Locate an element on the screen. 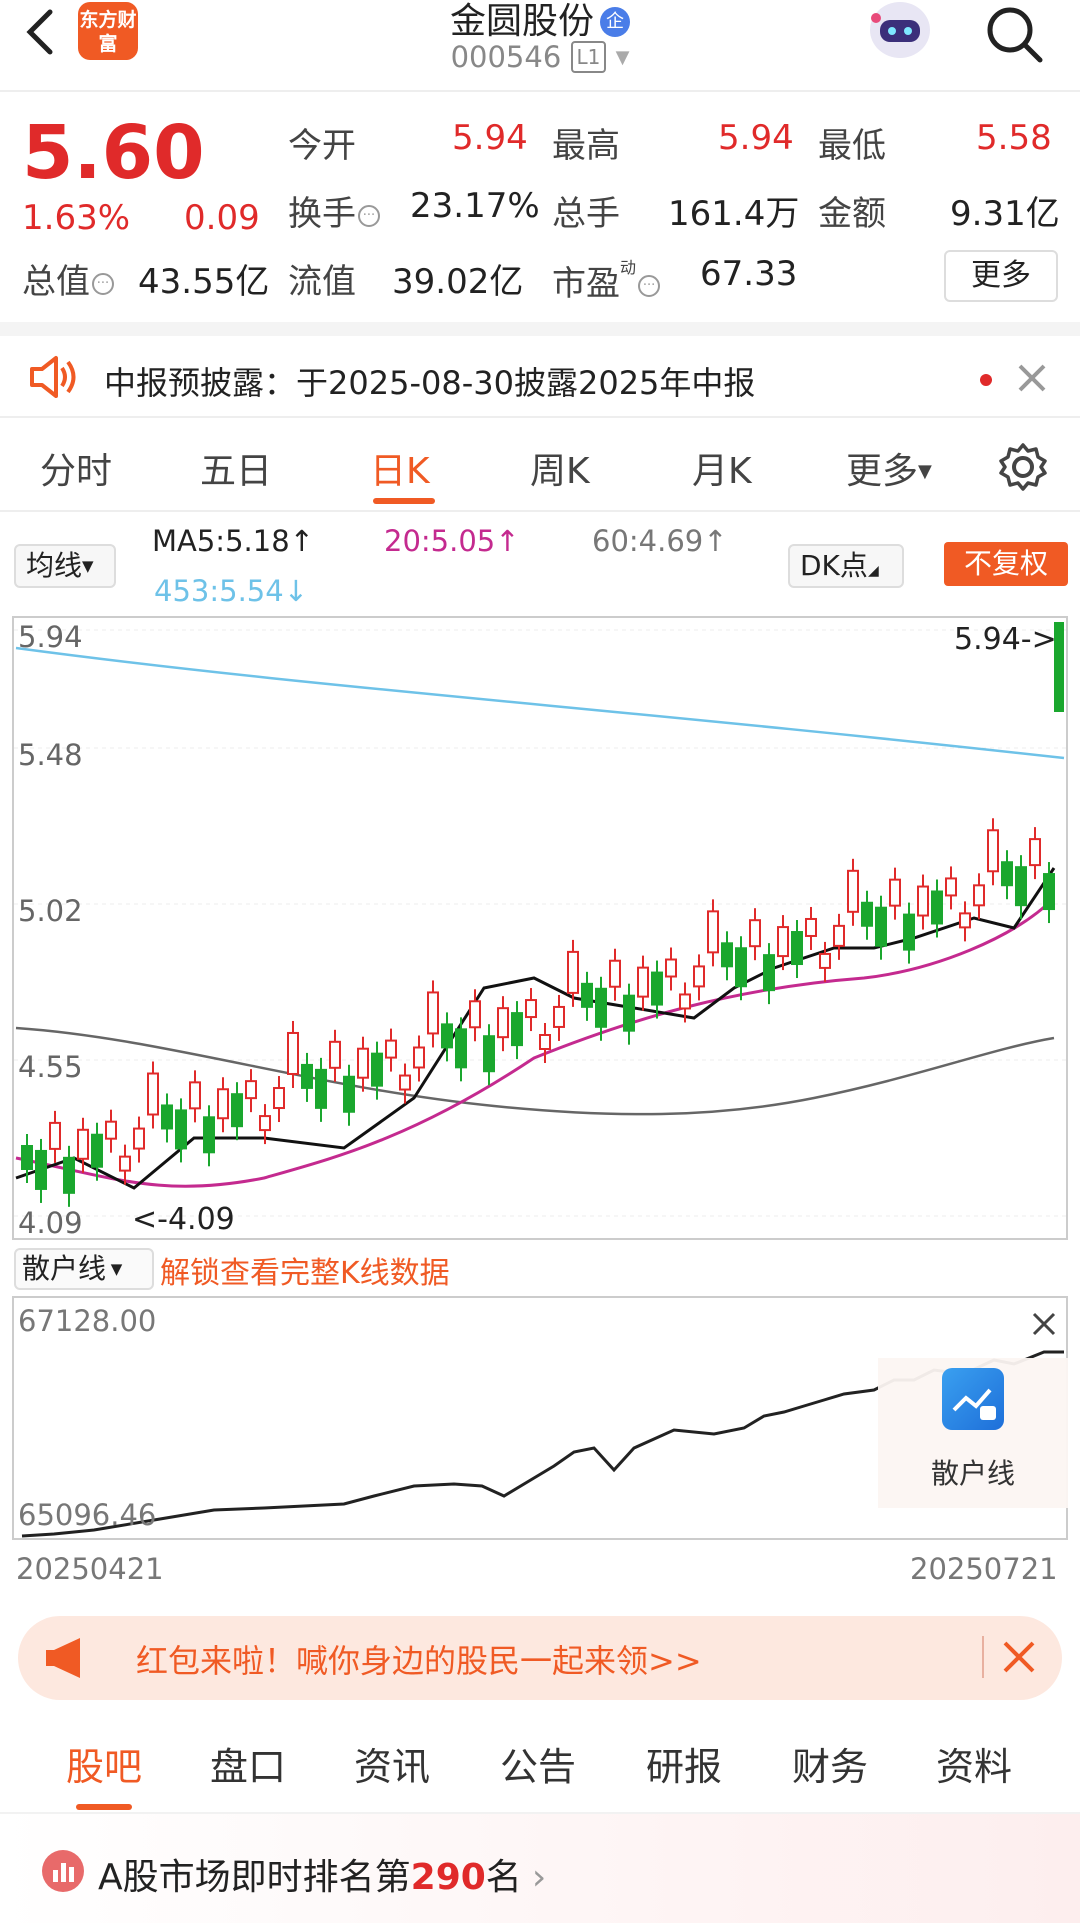 The width and height of the screenshot is (1080, 1923). ma60-value: 60:4.69↑ is located at coordinates (660, 541).